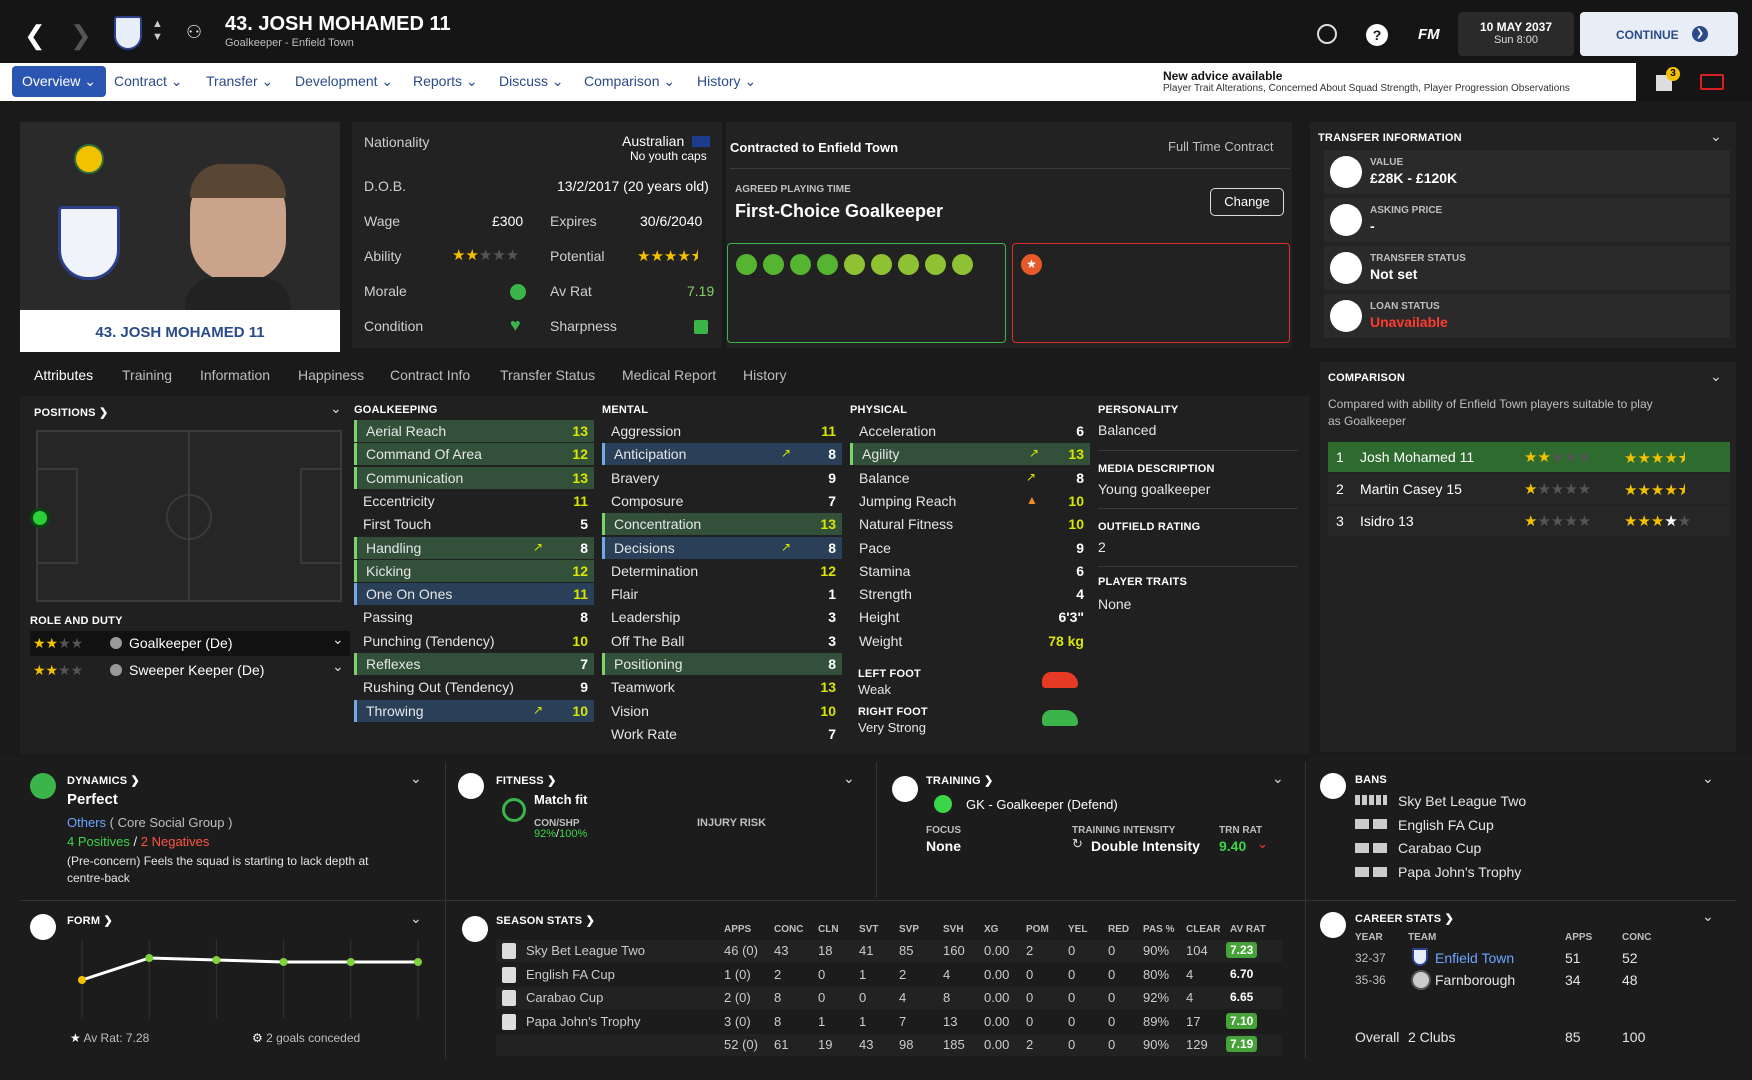 The width and height of the screenshot is (1752, 1080). What do you see at coordinates (970, 548) in the screenshot?
I see `attribute-row: Pace 9` at bounding box center [970, 548].